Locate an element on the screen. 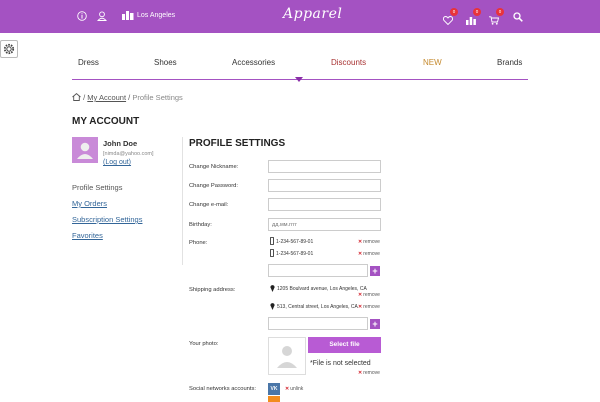 This screenshot has width=600, height=402. avatar is located at coordinates (85, 150).